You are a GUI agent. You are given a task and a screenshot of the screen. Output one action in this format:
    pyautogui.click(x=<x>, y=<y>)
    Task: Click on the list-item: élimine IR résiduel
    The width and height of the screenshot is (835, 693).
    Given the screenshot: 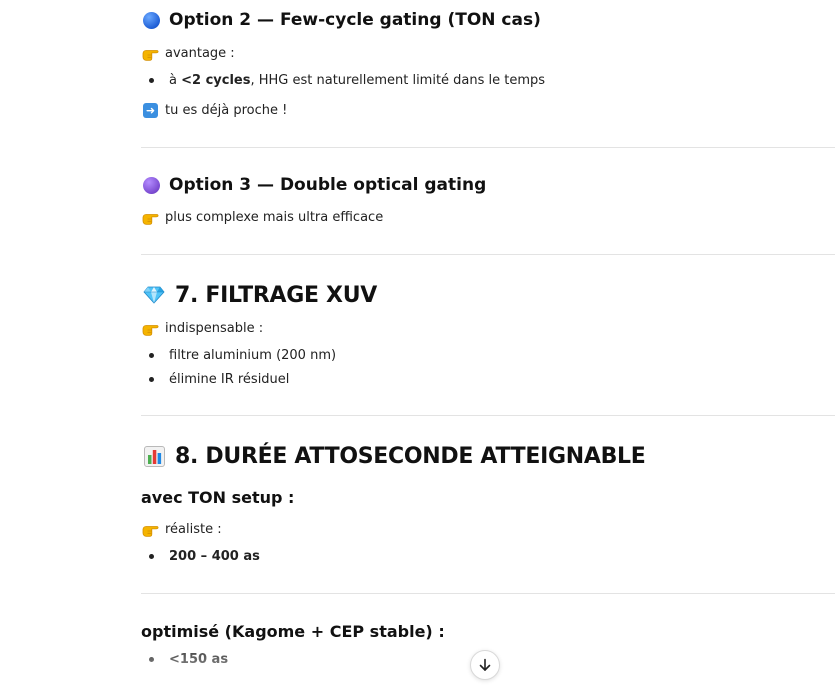 What is the action you would take?
    pyautogui.click(x=486, y=379)
    